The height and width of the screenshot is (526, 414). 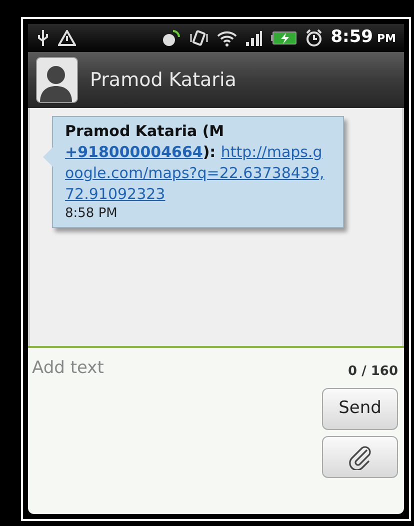 I want to click on signal-icon, so click(x=253, y=38).